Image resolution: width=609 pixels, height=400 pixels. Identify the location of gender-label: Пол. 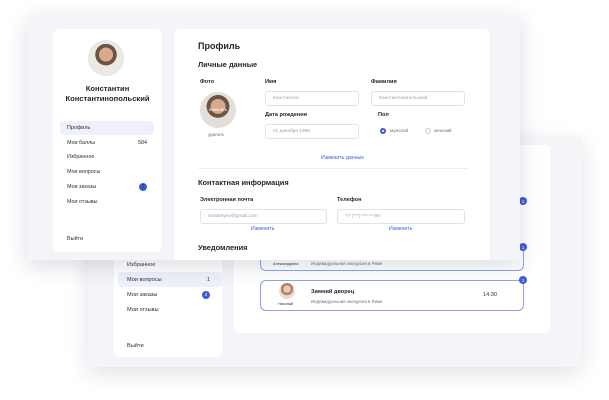
(383, 115).